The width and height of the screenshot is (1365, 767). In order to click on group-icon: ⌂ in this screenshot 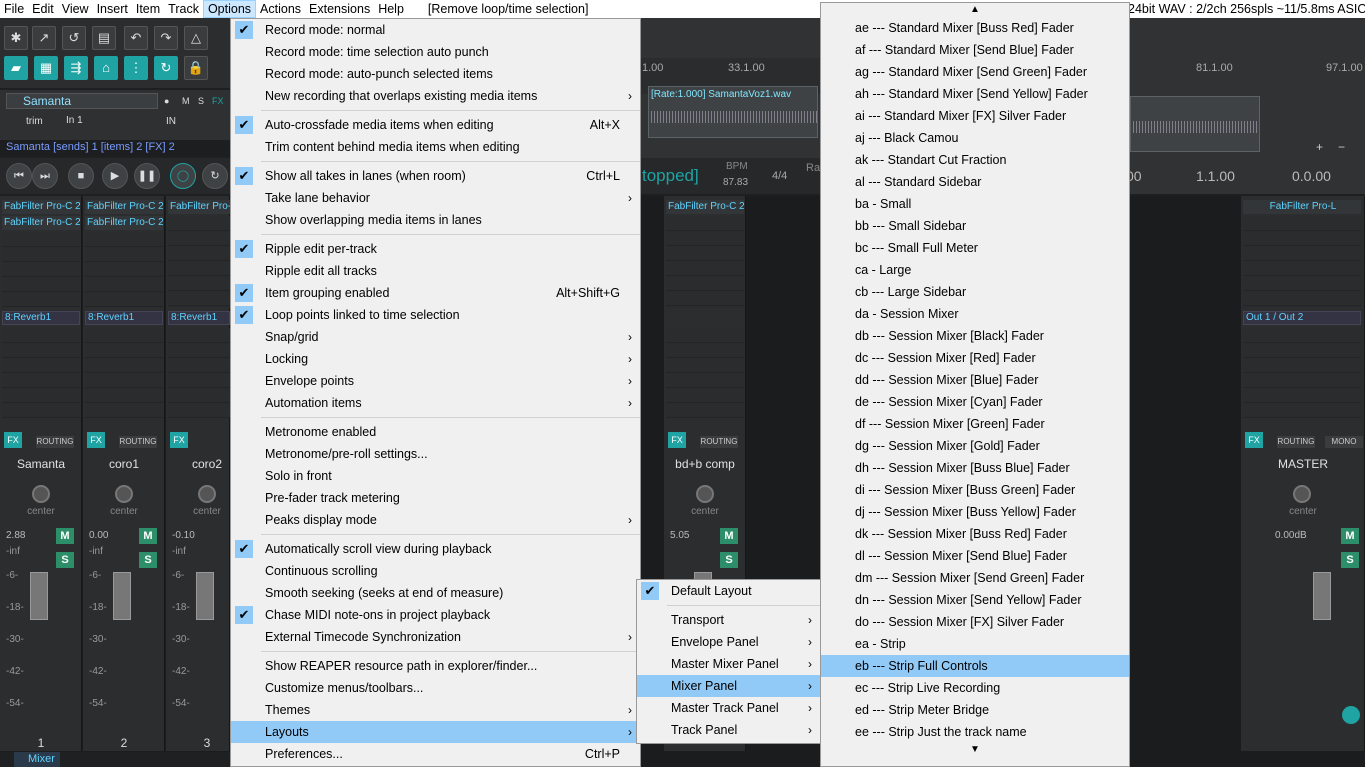, I will do `click(106, 68)`.